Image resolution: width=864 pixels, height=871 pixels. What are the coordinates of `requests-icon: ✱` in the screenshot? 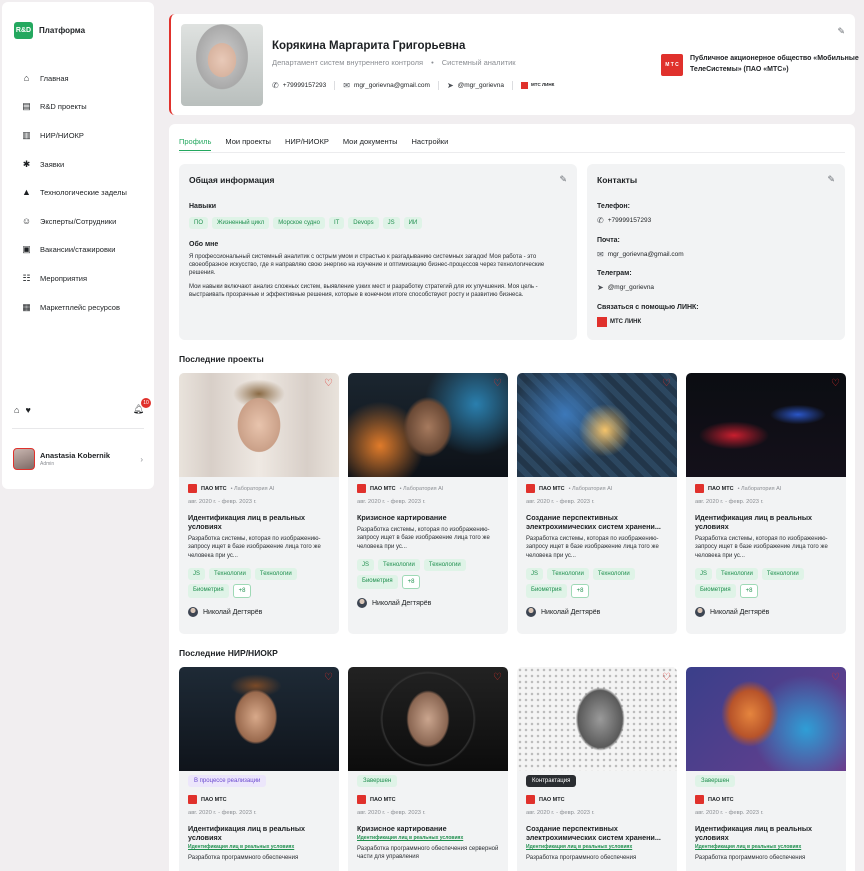 It's located at (26, 163).